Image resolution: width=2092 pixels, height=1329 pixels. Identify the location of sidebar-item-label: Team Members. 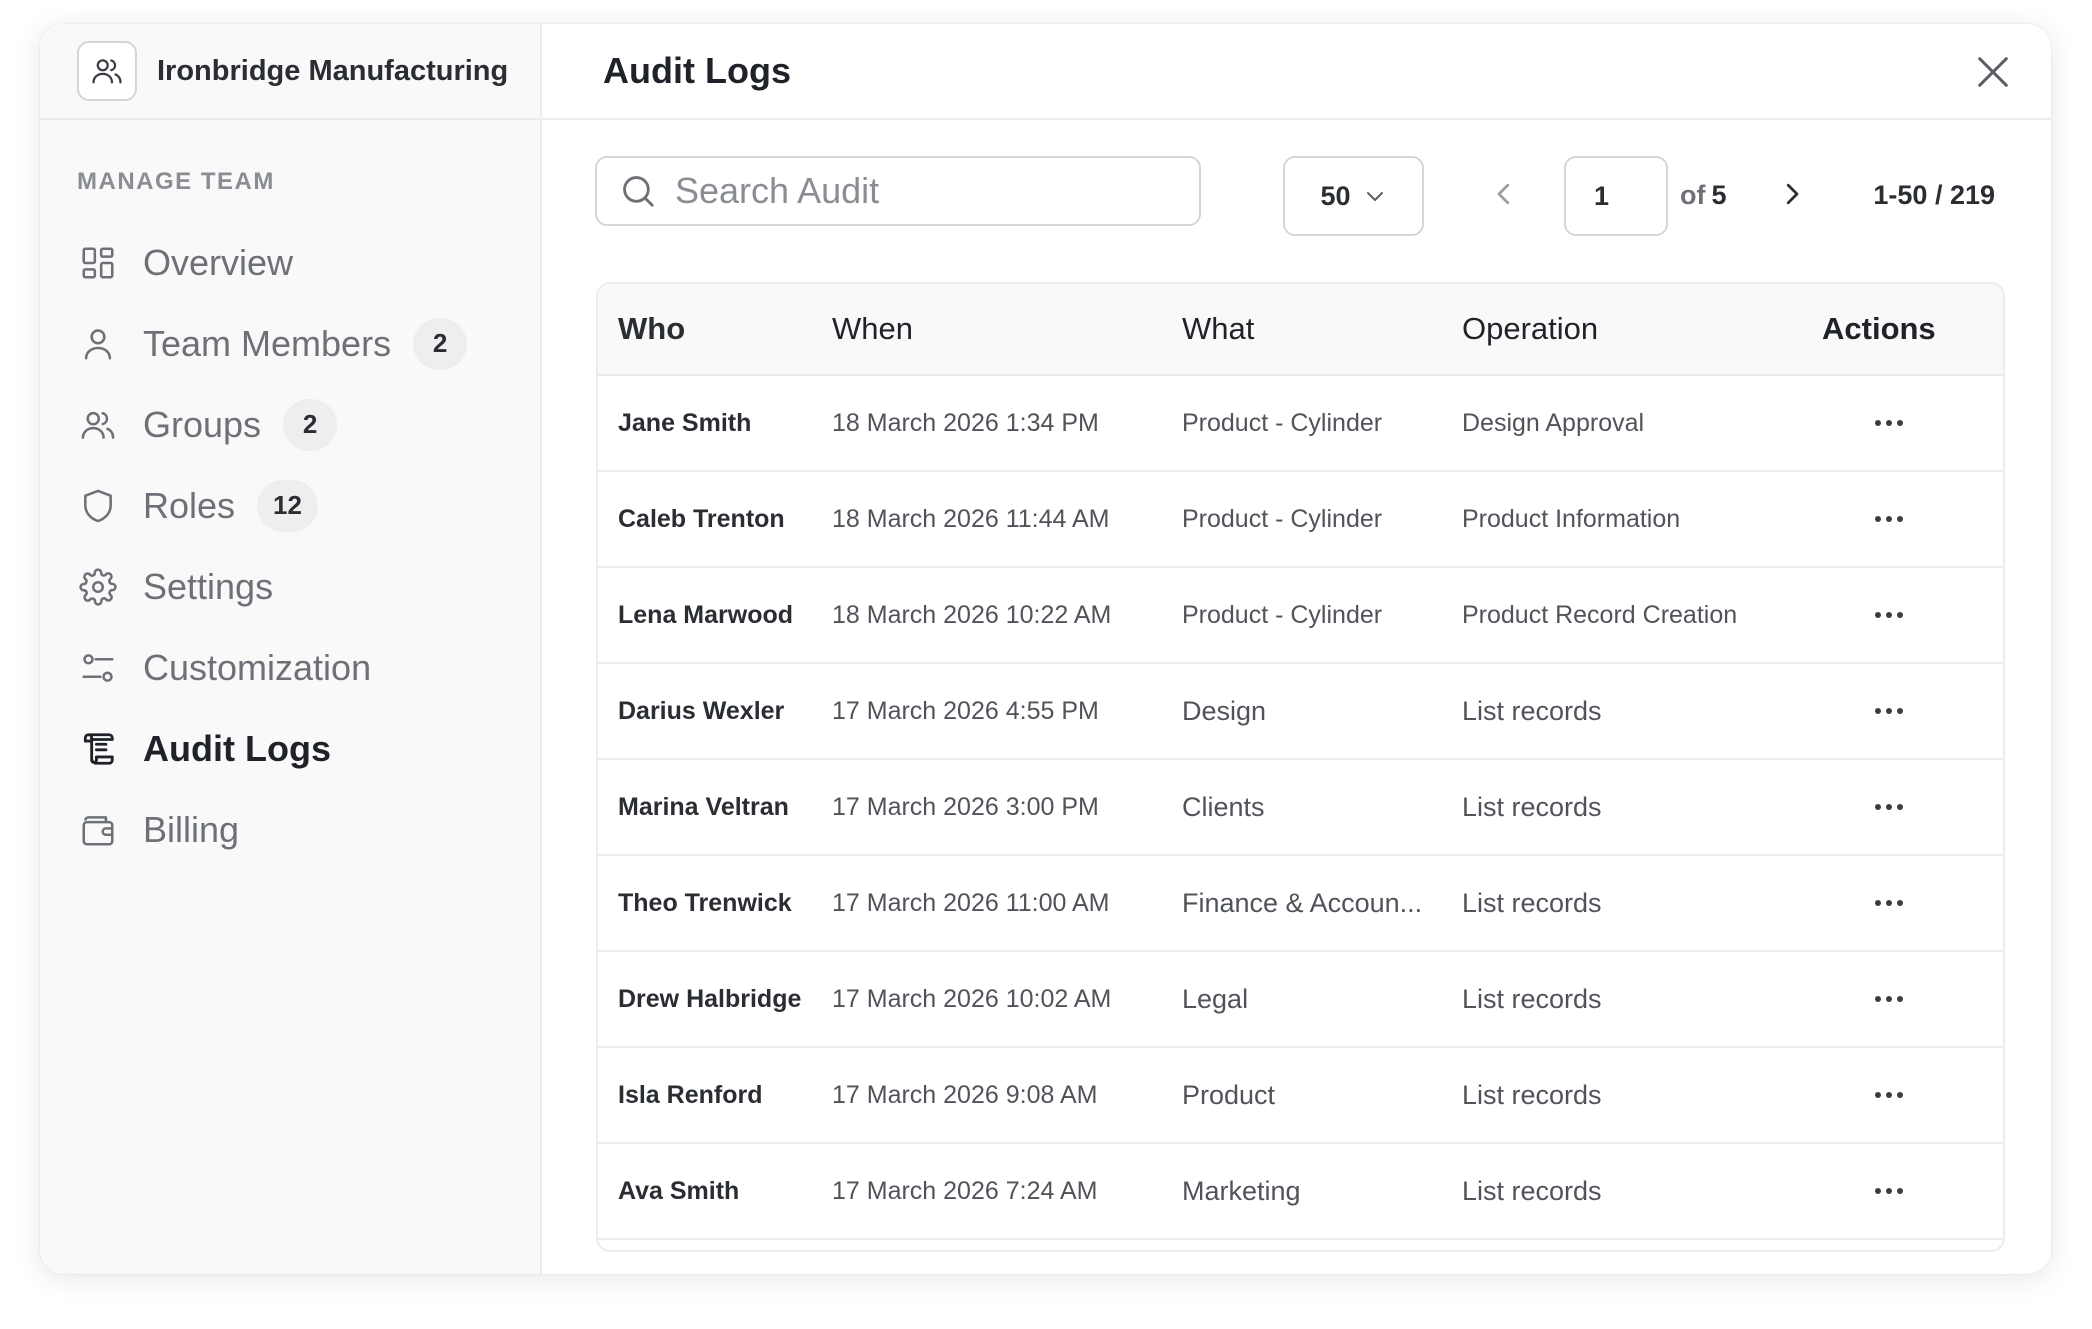
(267, 343).